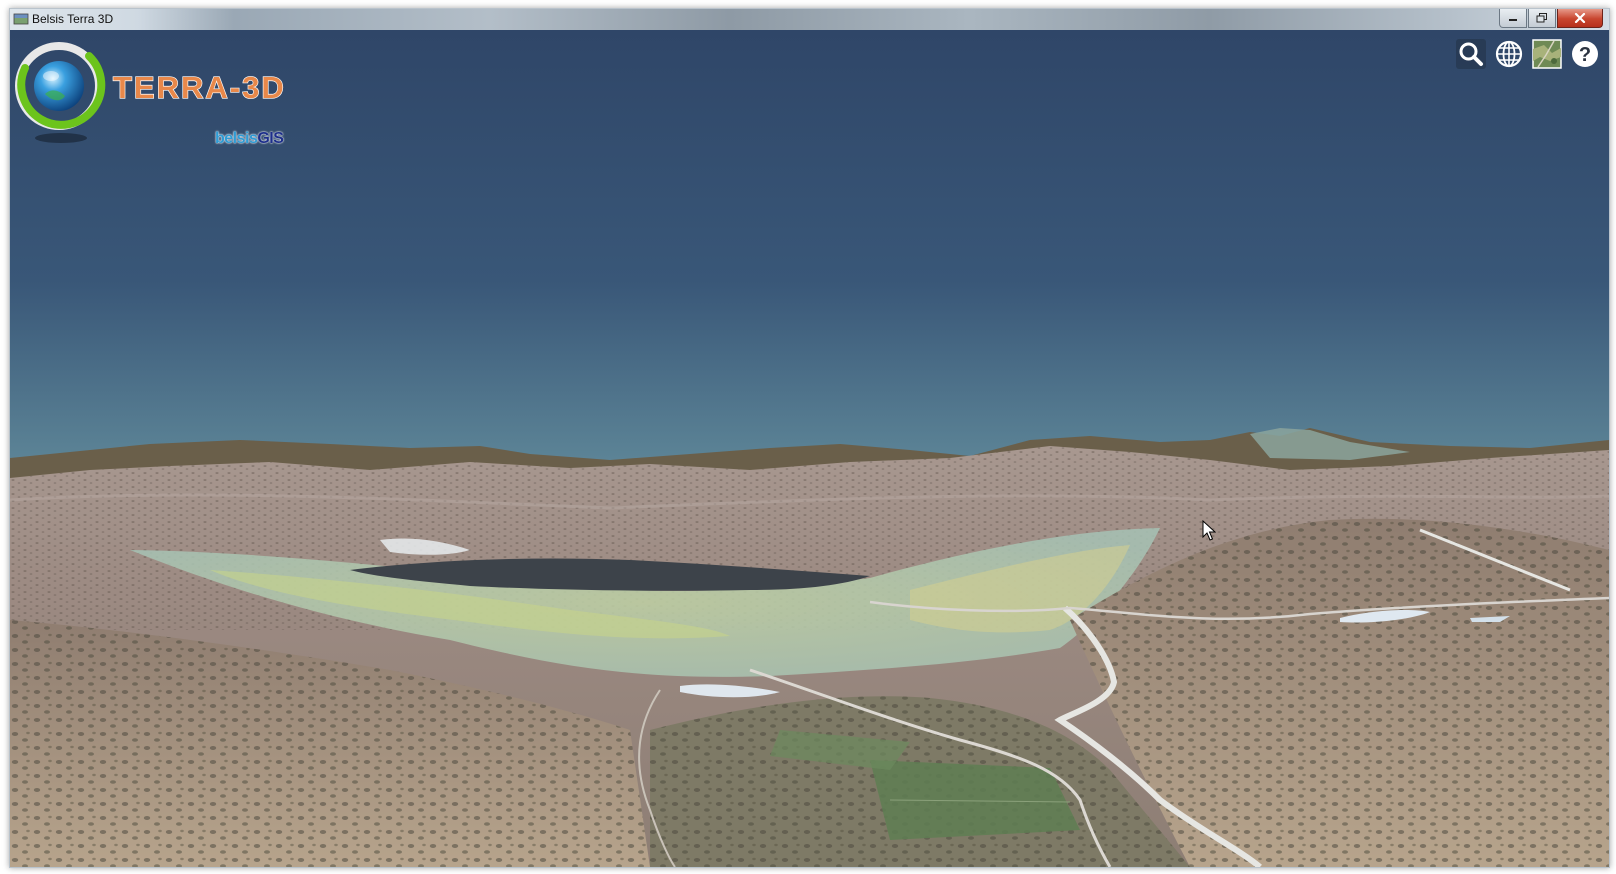 This screenshot has width=1616, height=874. I want to click on logo-subbrand: belsisGIS, so click(249, 139).